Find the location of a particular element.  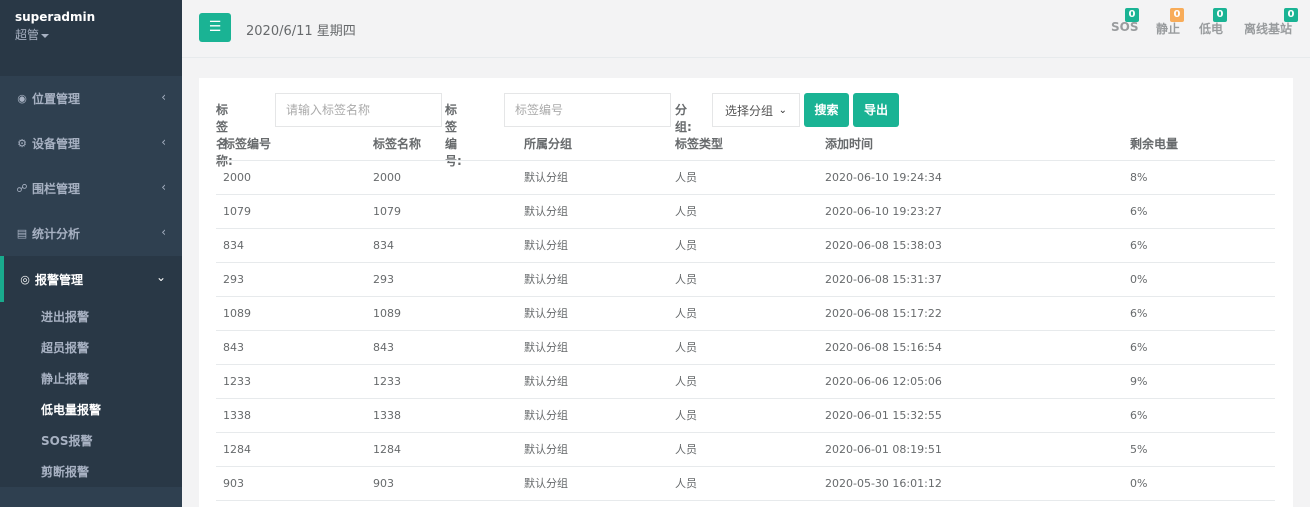

profile-role-dropdown: 超管 is located at coordinates (91, 35).